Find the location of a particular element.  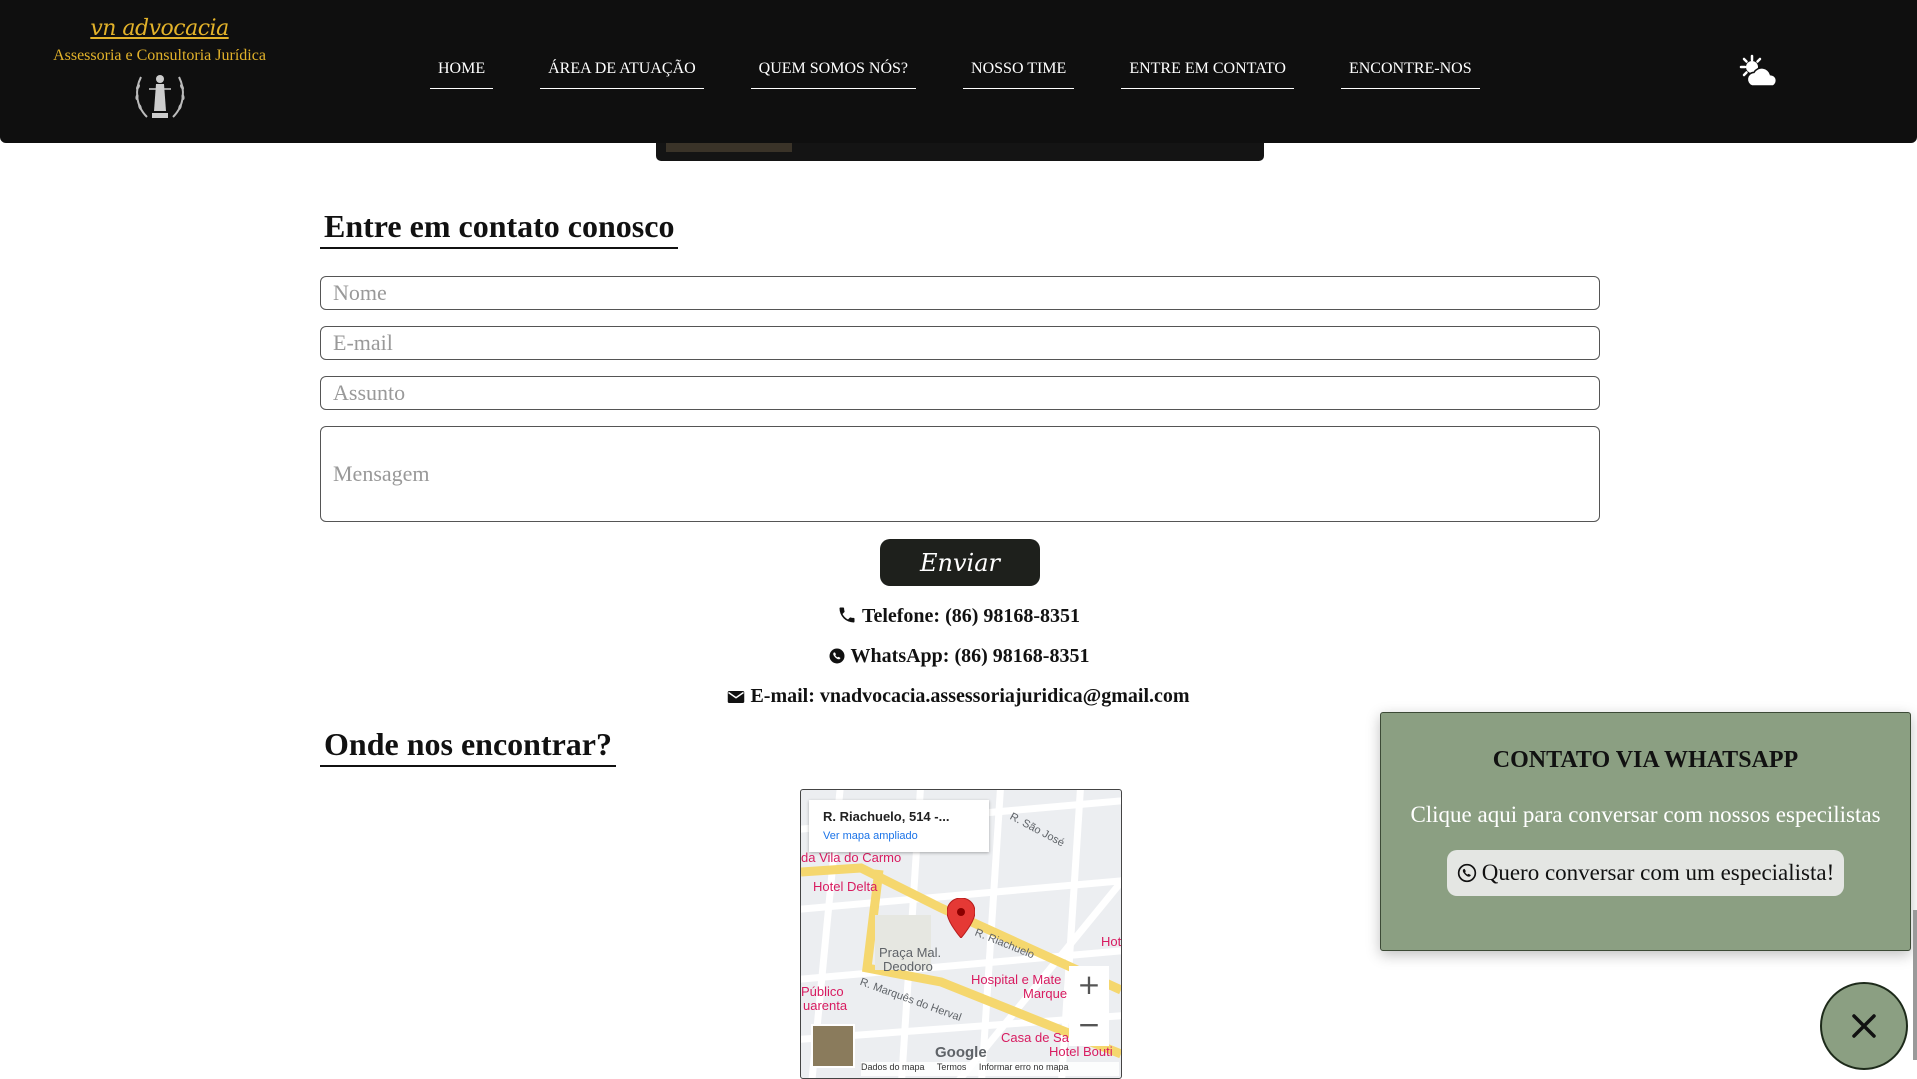

map-label-publico-2: uarenta is located at coordinates (825, 1005).